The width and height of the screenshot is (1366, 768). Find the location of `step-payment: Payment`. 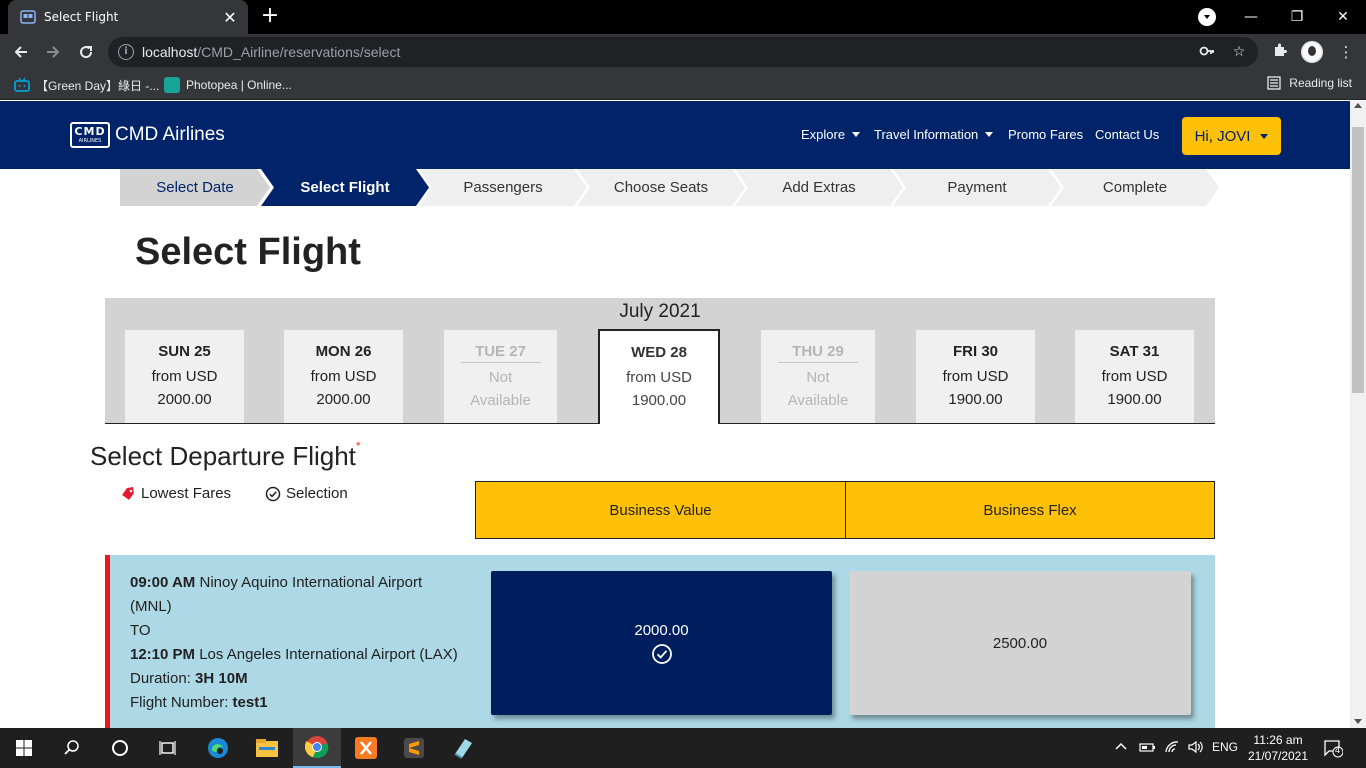

step-payment: Payment is located at coordinates (977, 187).